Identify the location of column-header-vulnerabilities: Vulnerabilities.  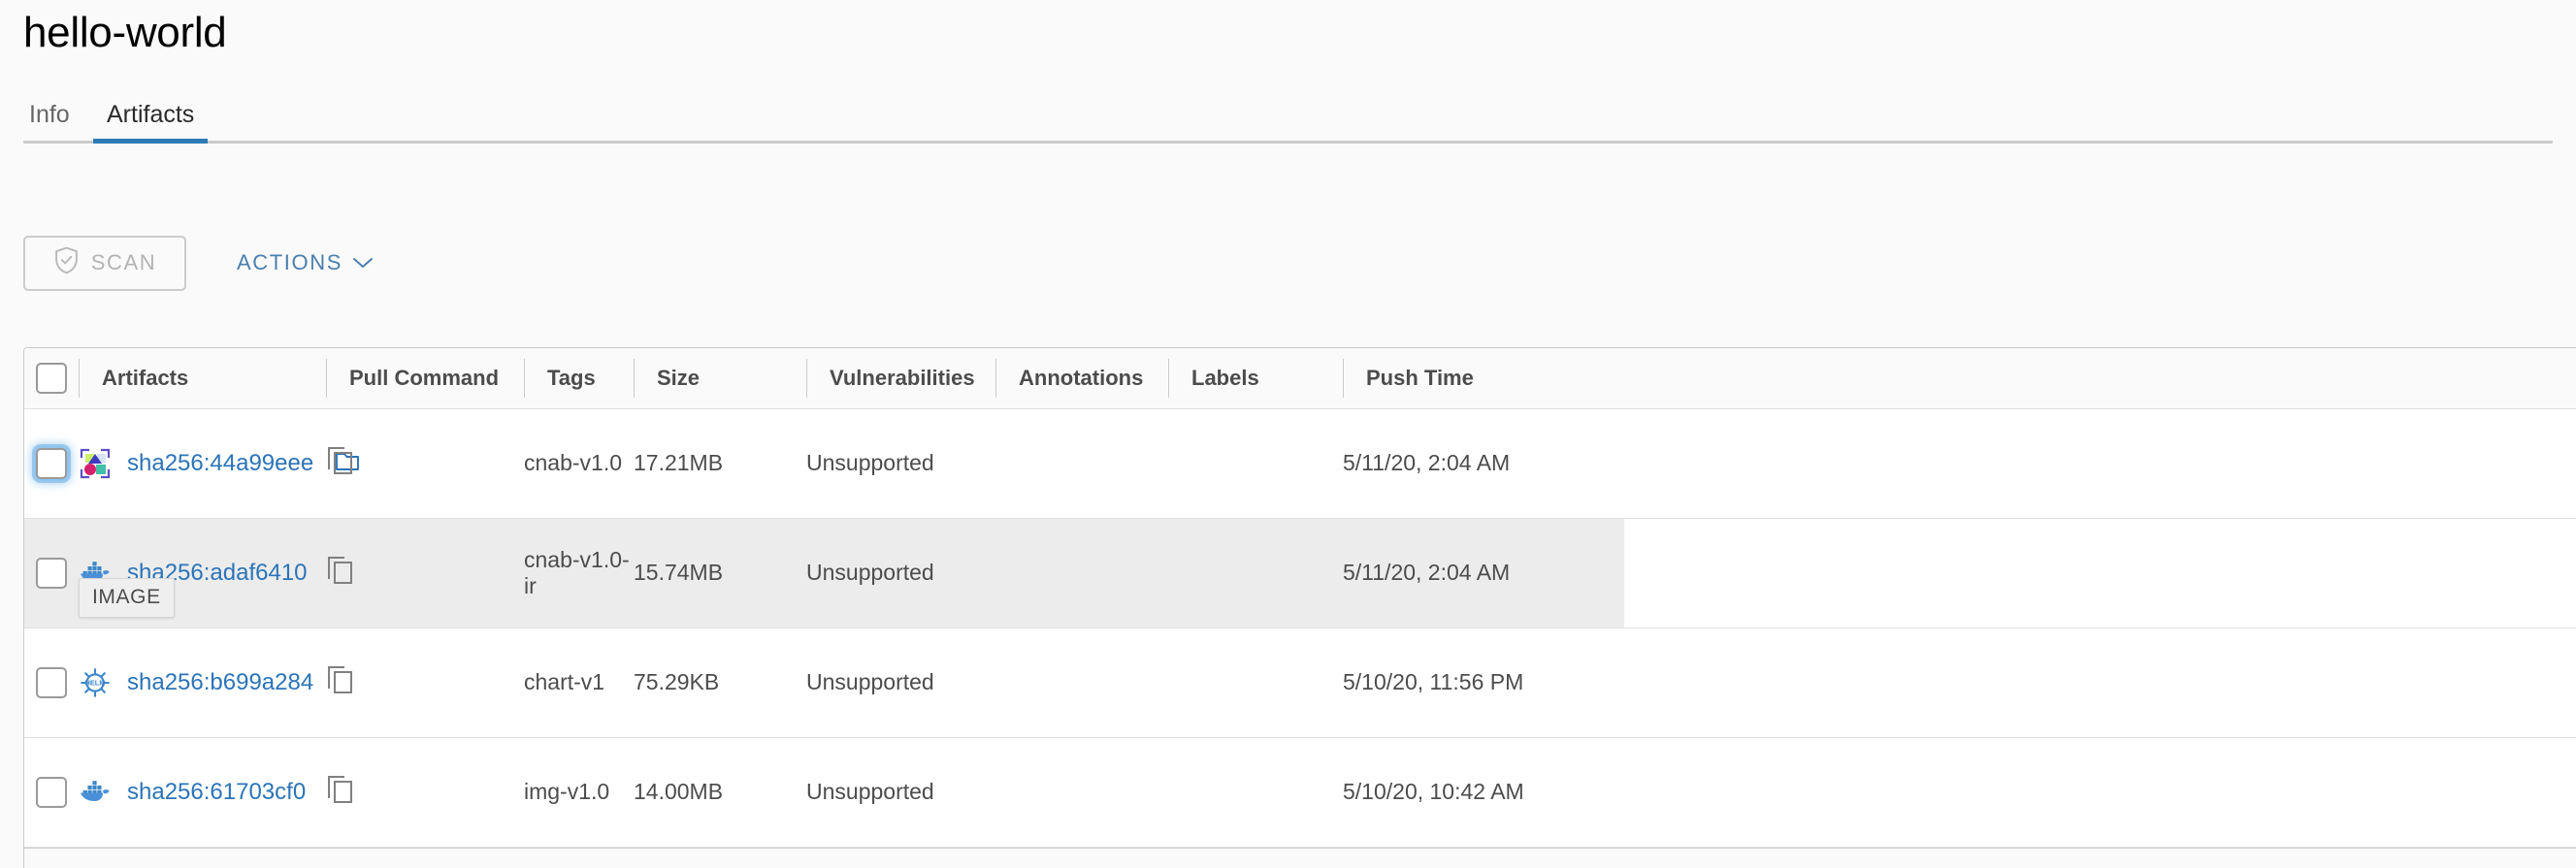
(901, 378).